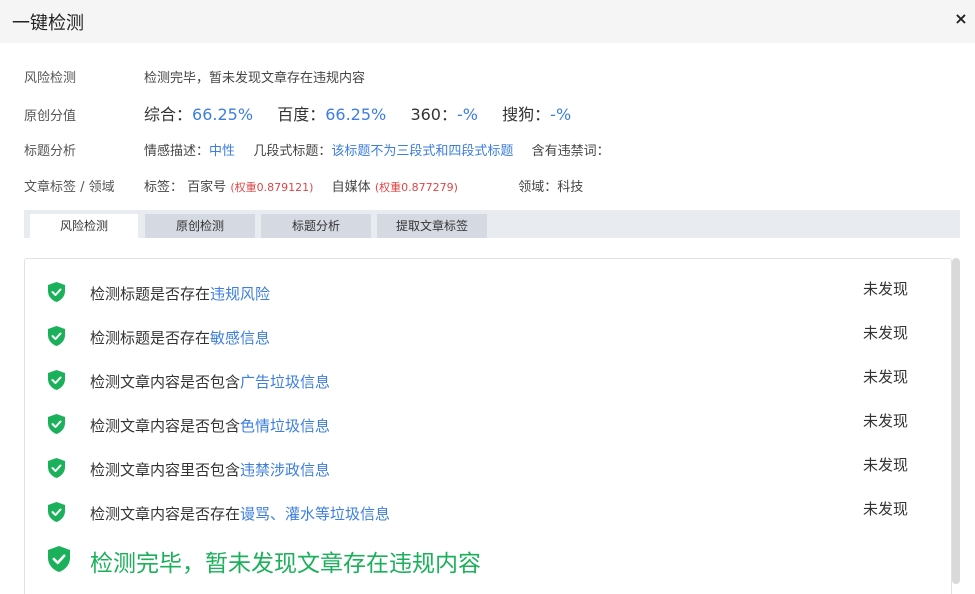  Describe the element at coordinates (476, 513) in the screenshot. I see `check-row: 检测文章内容是否存在谩骂、灌水等垃圾信息 未发现` at that location.